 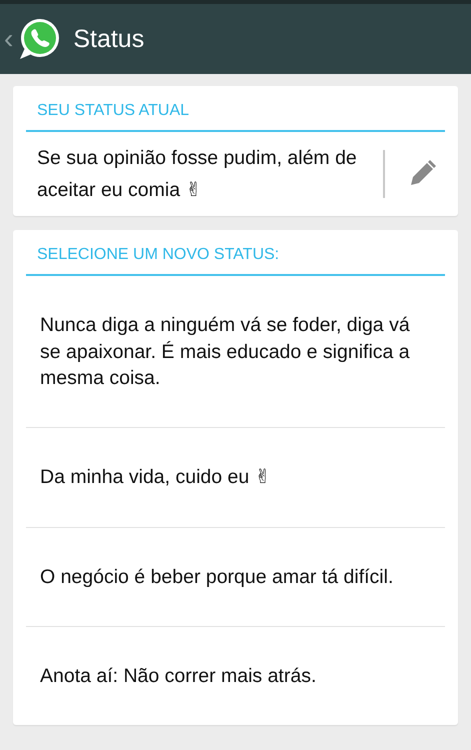 I want to click on section-heading: SELECIONE UM NOVO STATUS:, so click(x=235, y=253).